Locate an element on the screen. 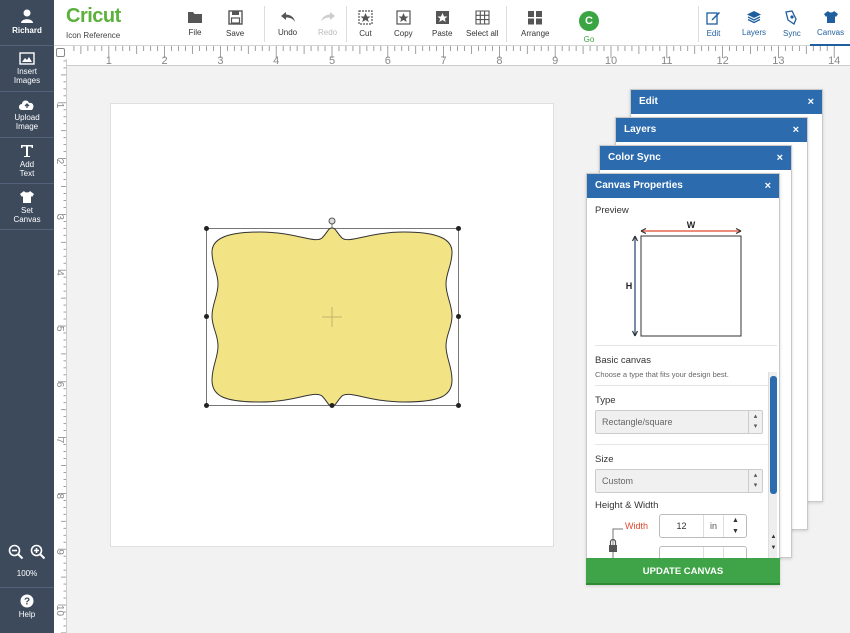 Image resolution: width=850 pixels, height=633 pixels. ruler-label: 10 is located at coordinates (59, 611).